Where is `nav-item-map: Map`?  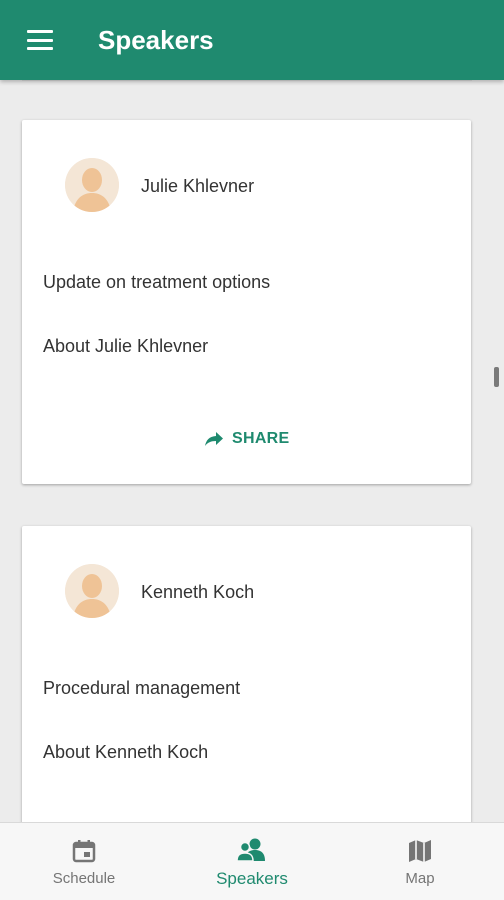 nav-item-map: Map is located at coordinates (420, 861).